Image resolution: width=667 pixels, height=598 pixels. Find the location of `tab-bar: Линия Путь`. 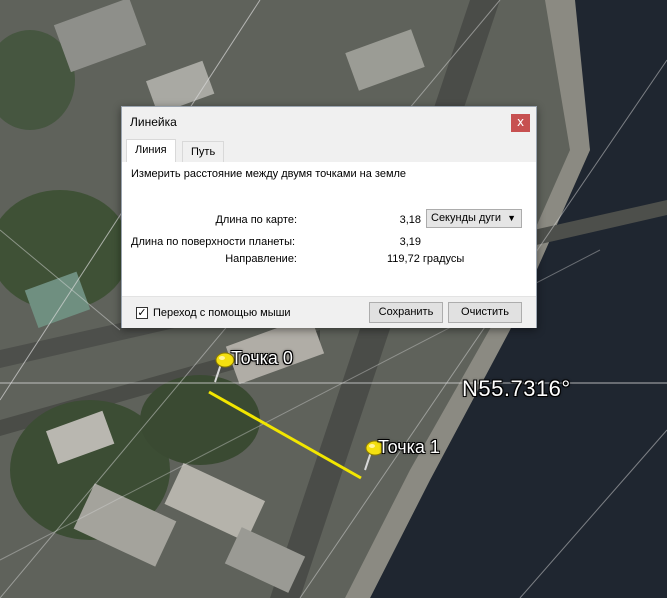

tab-bar: Линия Путь is located at coordinates (329, 150).